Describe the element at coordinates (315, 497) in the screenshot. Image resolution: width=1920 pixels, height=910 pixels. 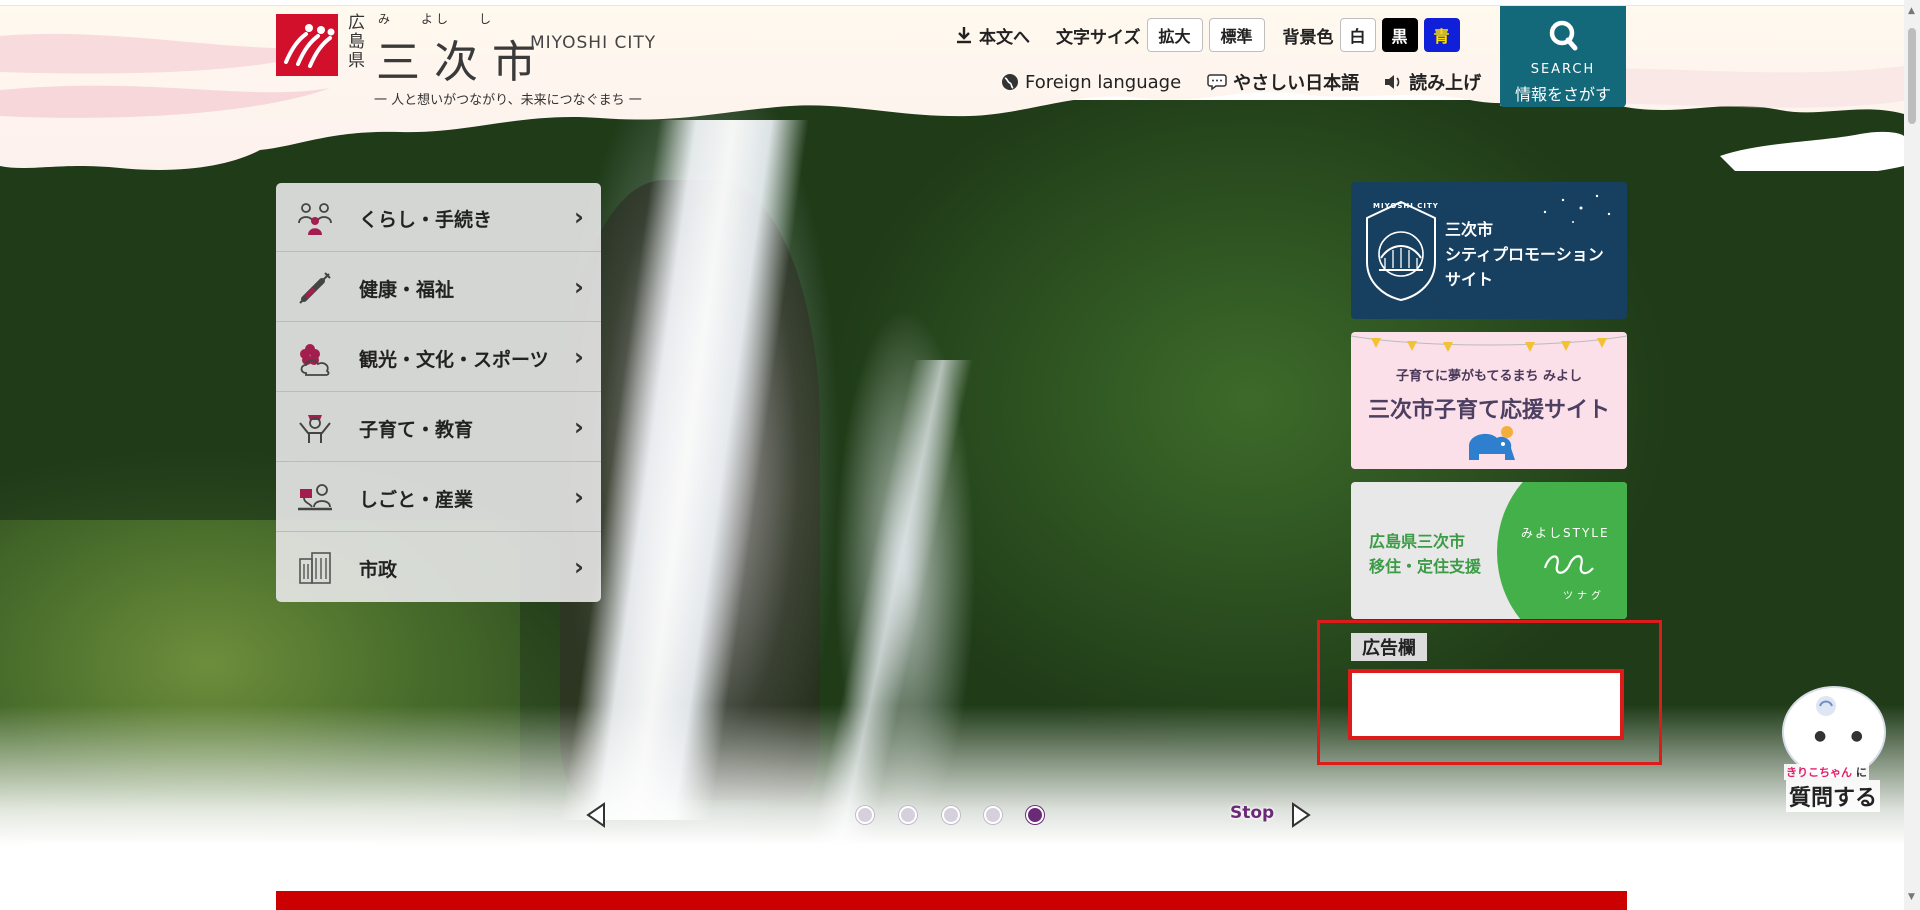
I see `work-icon` at that location.